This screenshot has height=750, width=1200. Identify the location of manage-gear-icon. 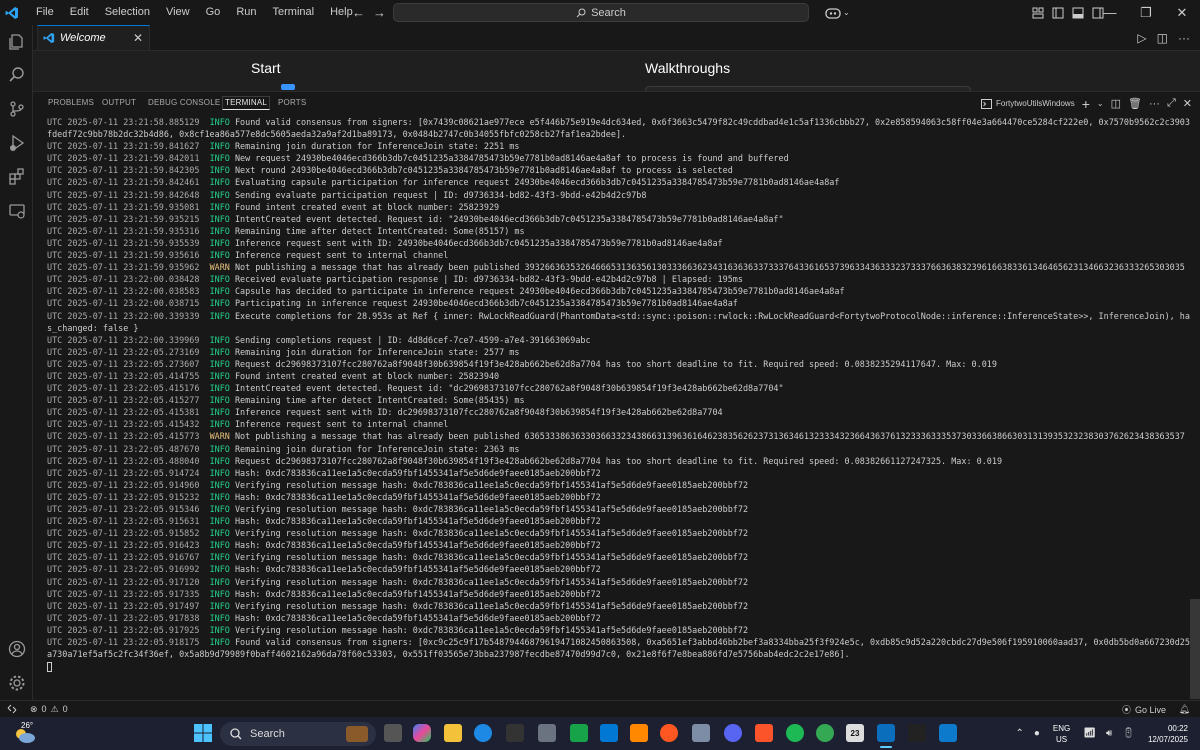
(17, 683).